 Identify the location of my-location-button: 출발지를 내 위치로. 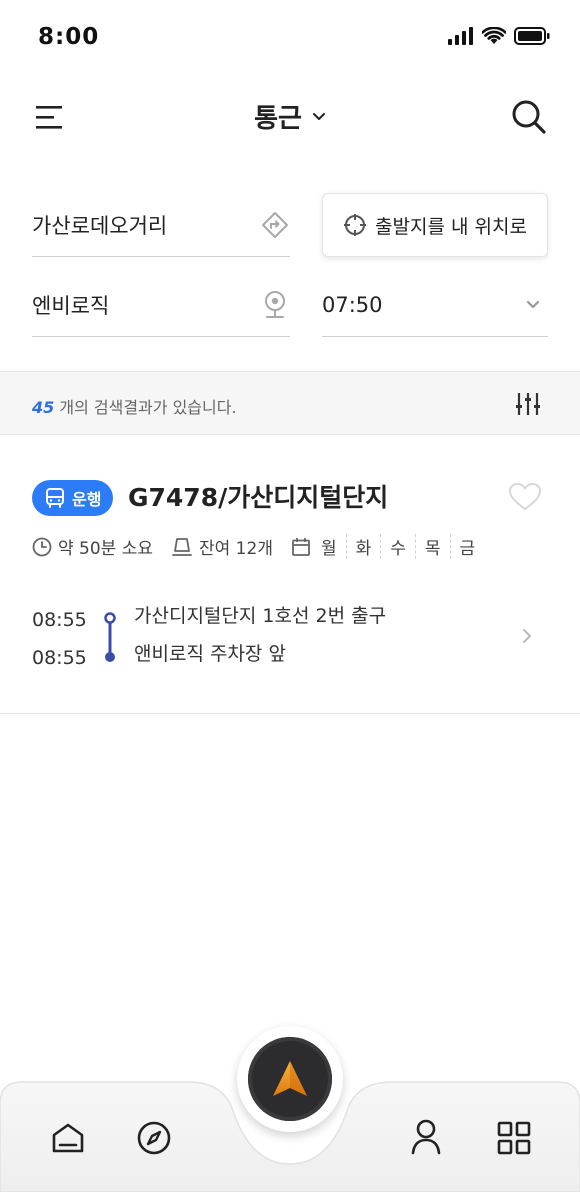
(435, 225).